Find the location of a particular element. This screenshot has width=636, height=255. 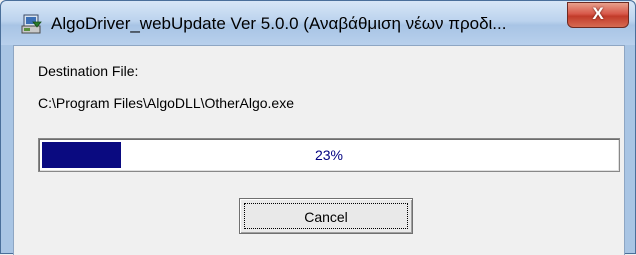

close-icon: X is located at coordinates (598, 13).